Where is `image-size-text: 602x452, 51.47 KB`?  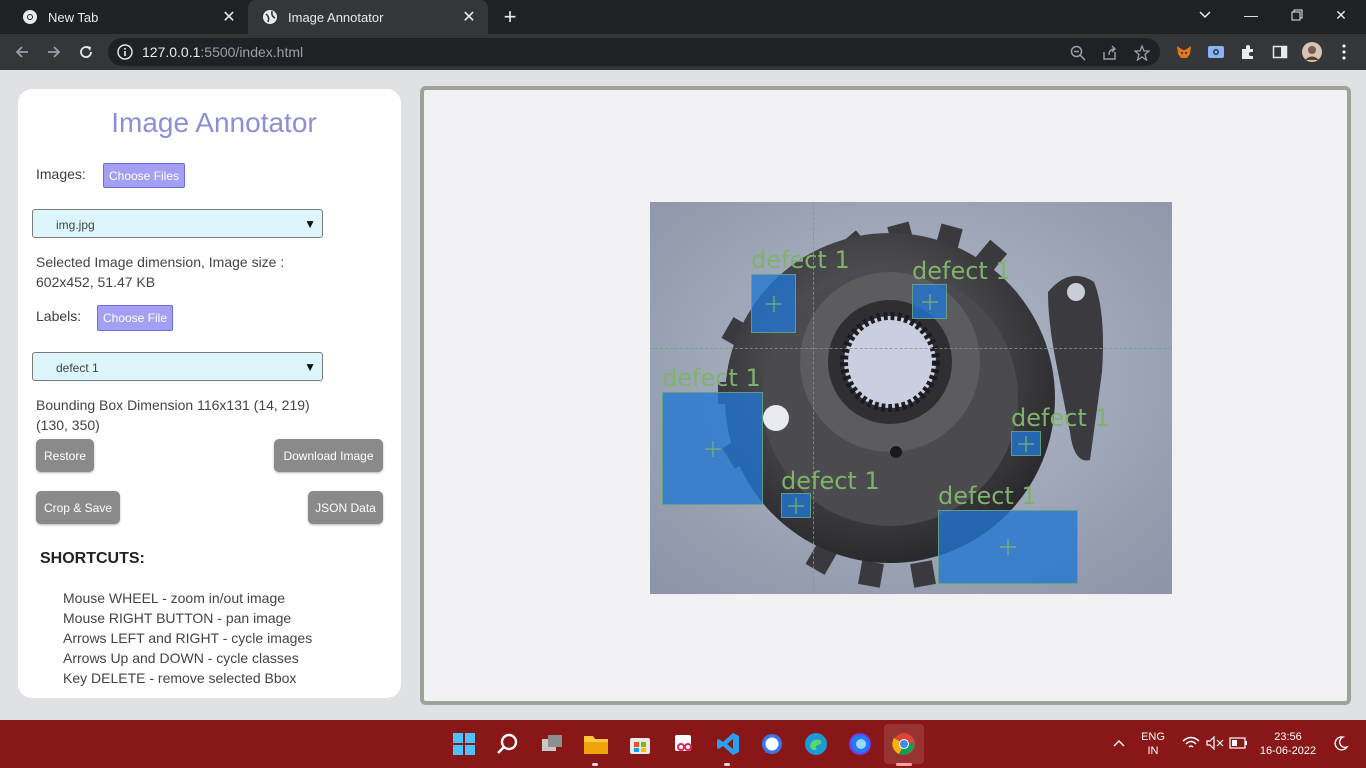 image-size-text: 602x452, 51.47 KB is located at coordinates (96, 282).